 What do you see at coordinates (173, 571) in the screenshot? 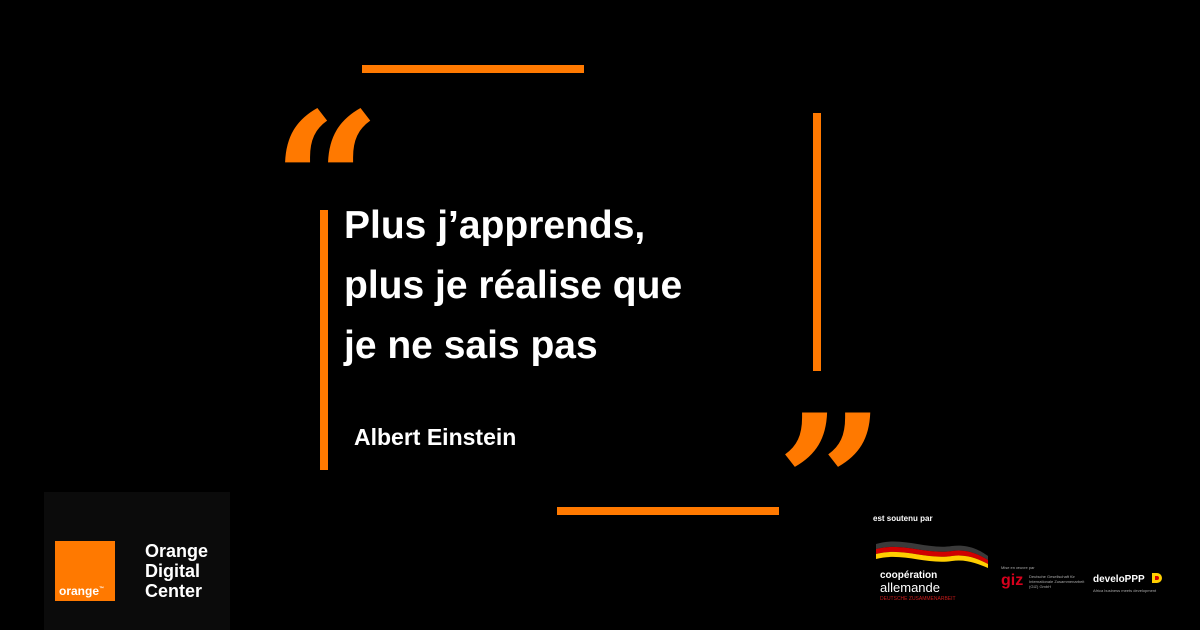
I see `brand-name-line: Digital` at bounding box center [173, 571].